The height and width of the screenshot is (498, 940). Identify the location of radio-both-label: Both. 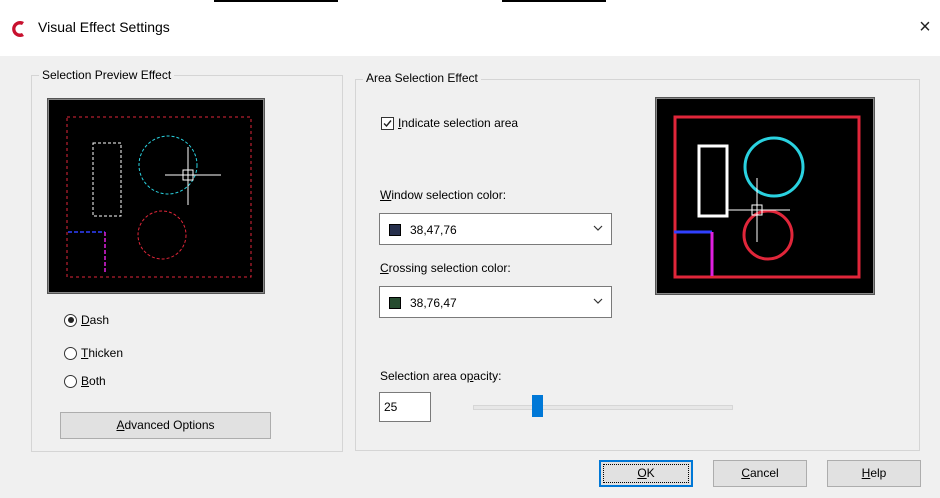
(93, 381).